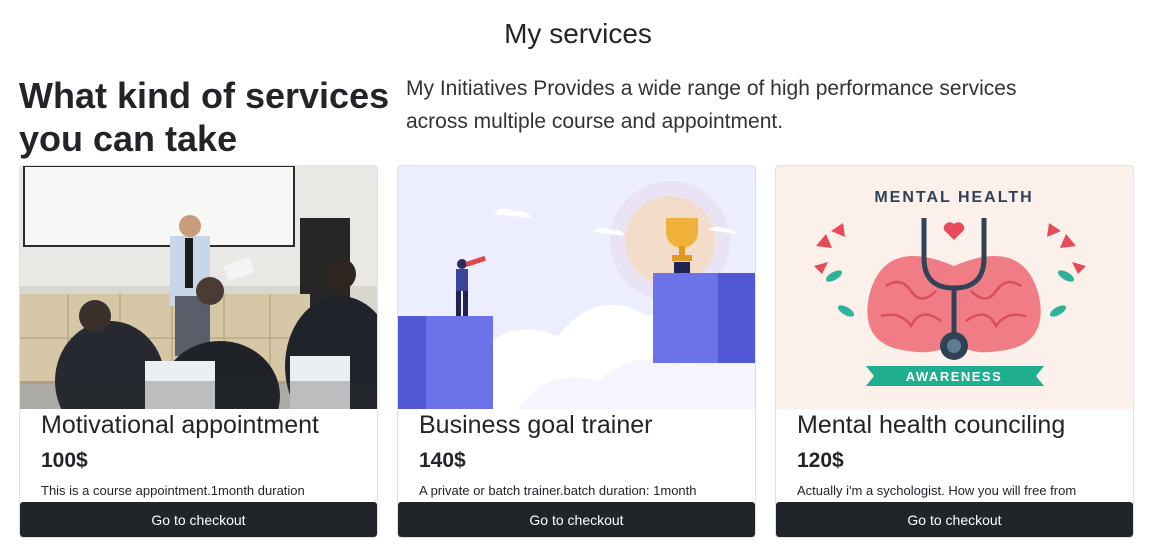 The width and height of the screenshot is (1156, 555). I want to click on intro-heading: What kind of services you can take, so click(204, 117).